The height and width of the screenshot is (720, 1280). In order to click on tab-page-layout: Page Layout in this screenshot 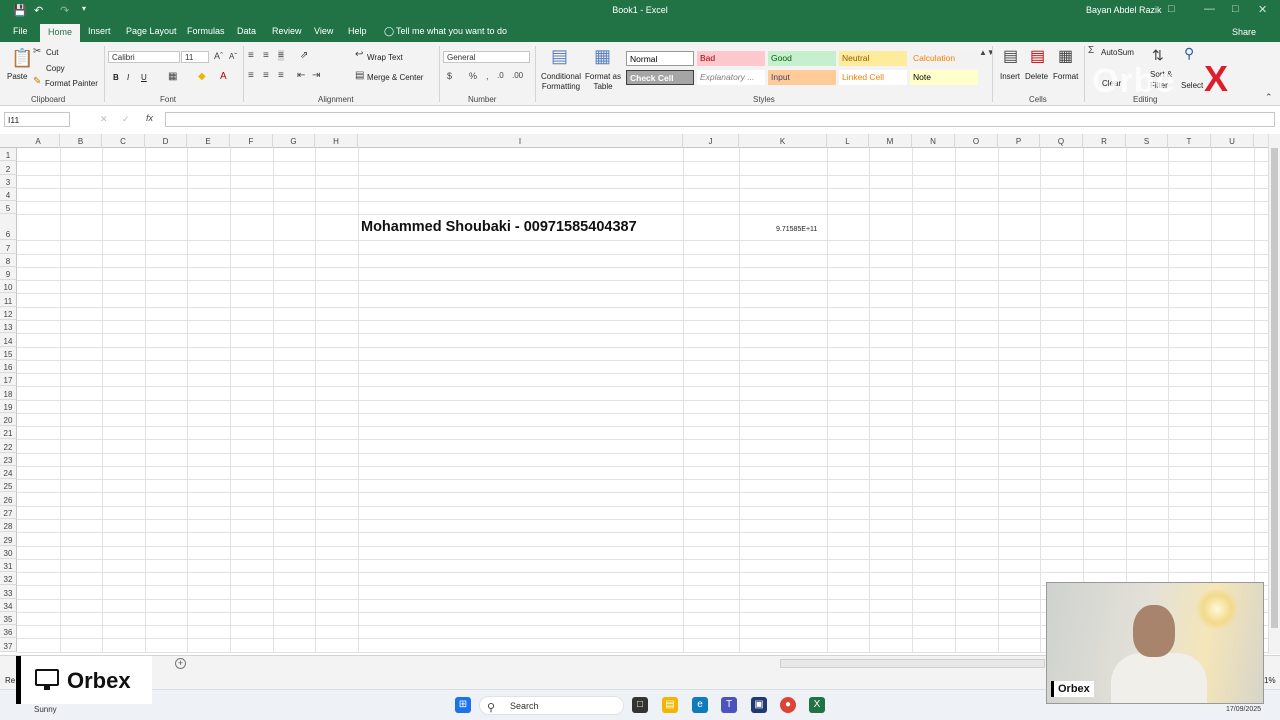, I will do `click(151, 31)`.